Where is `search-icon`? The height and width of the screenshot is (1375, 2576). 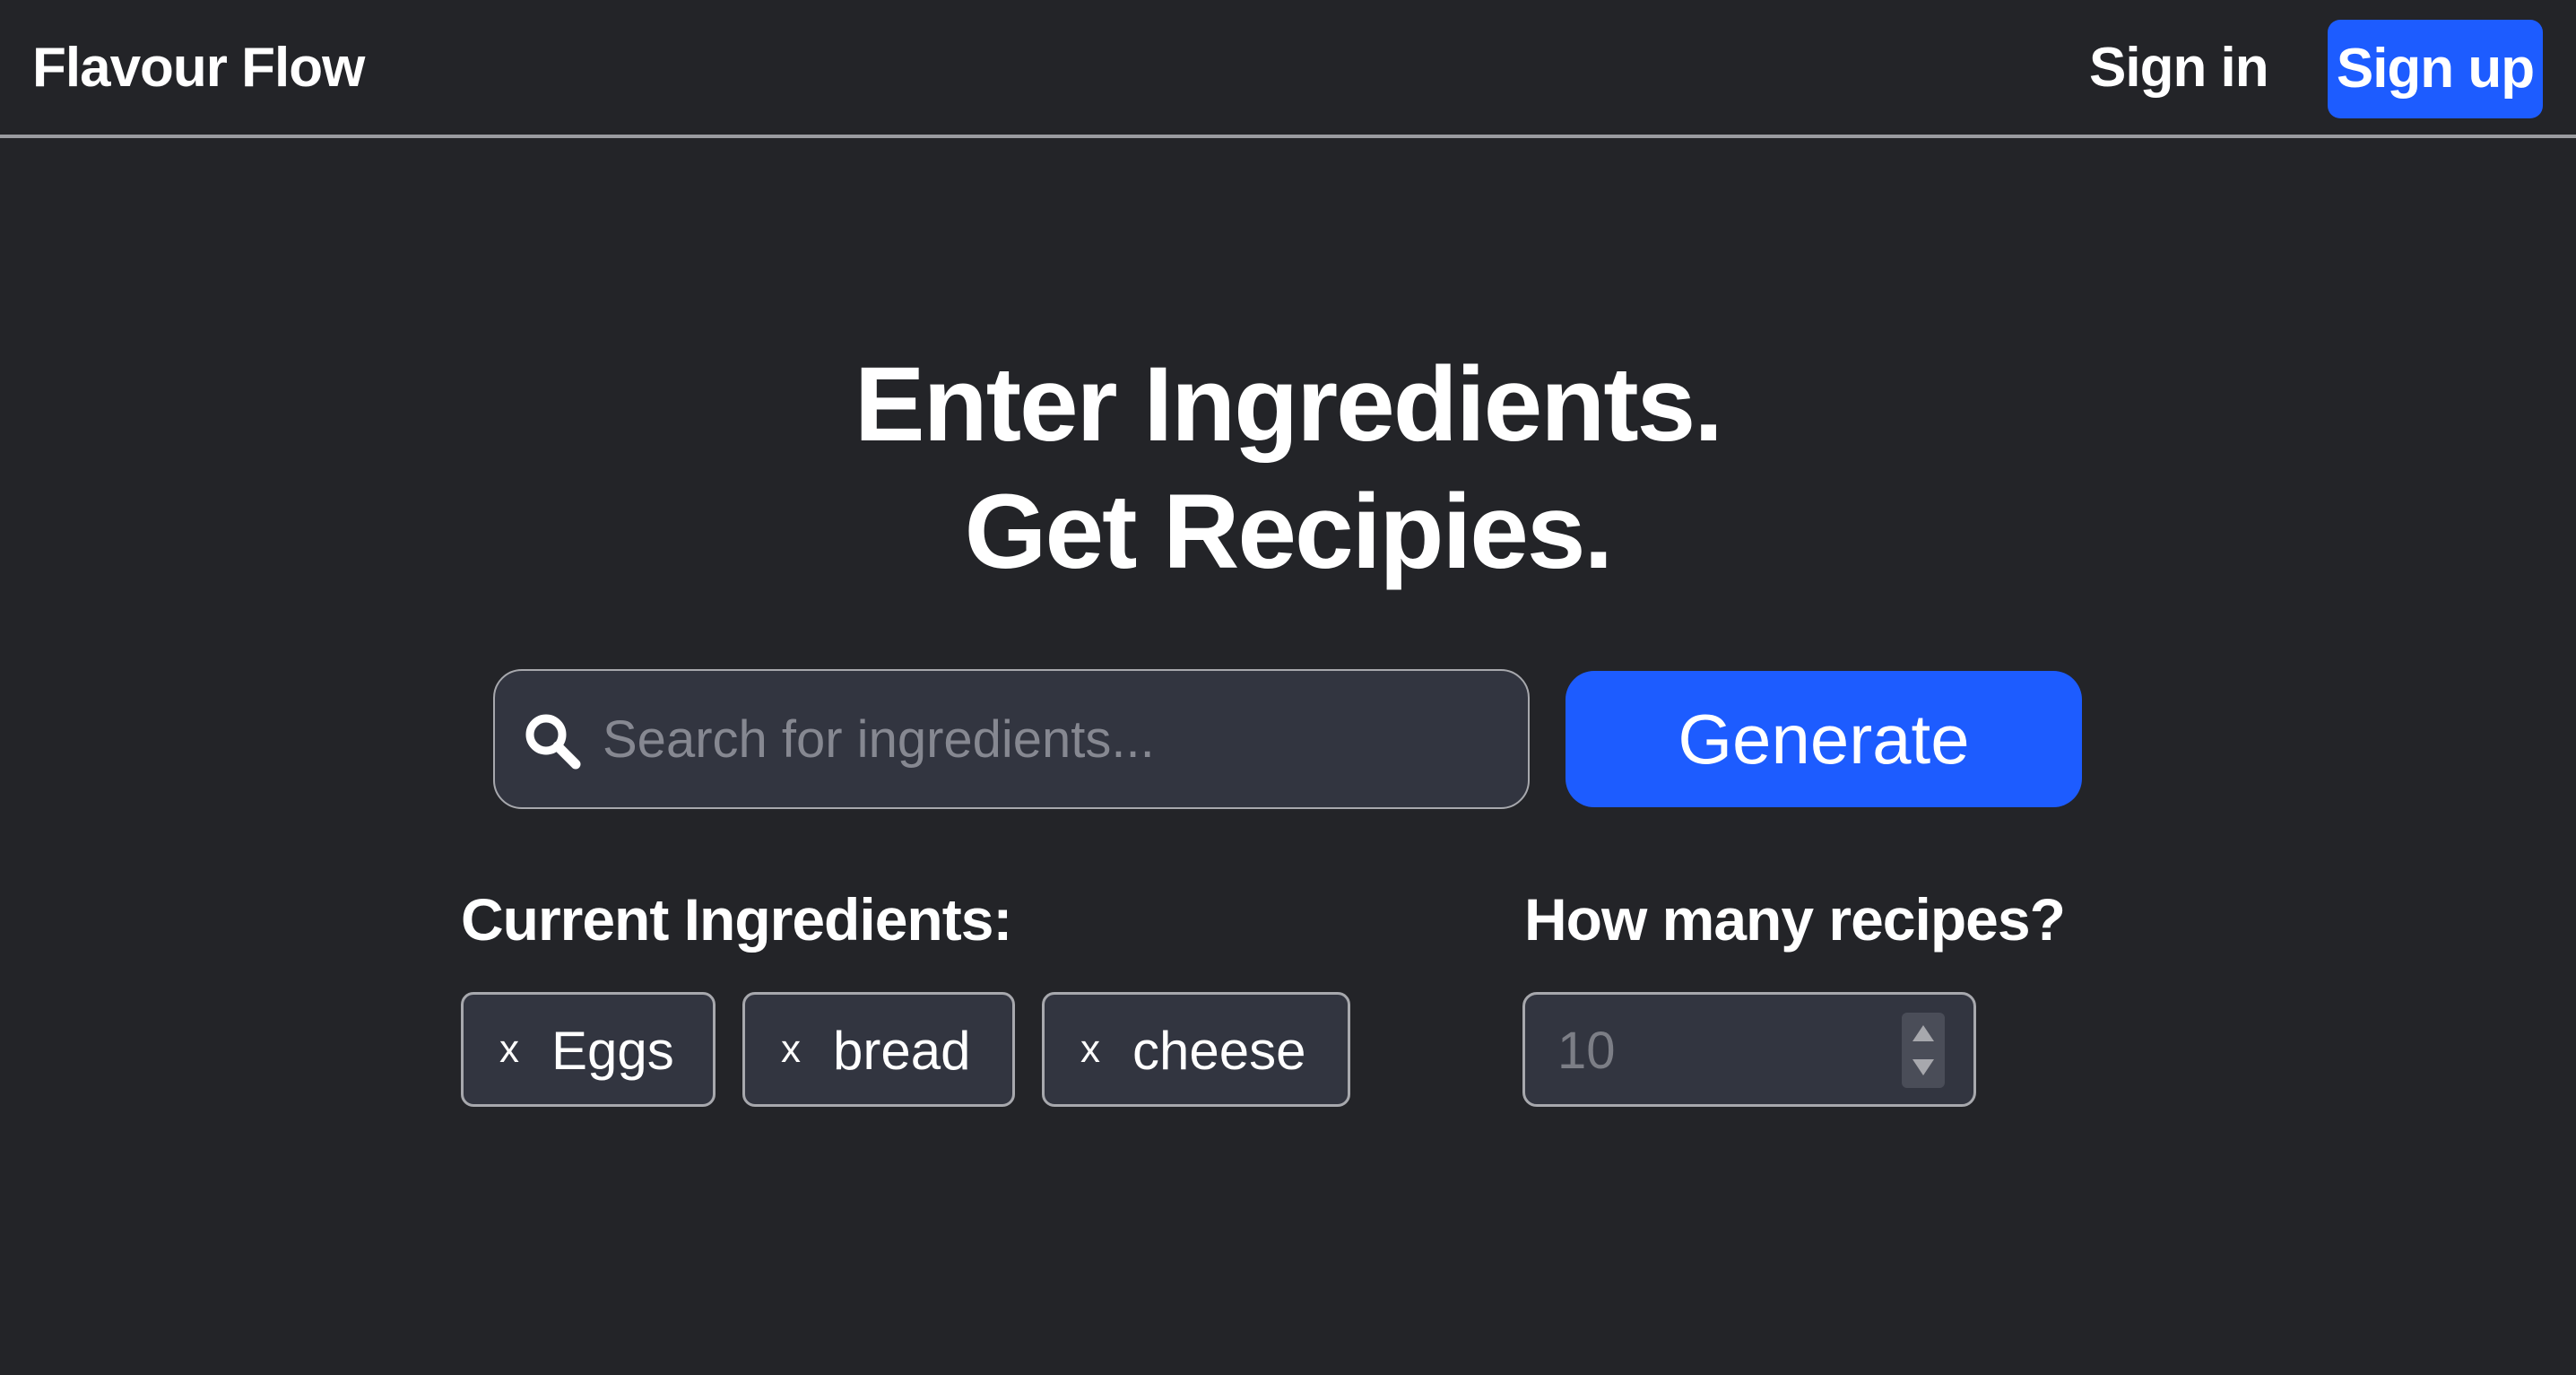
search-icon is located at coordinates (553, 742).